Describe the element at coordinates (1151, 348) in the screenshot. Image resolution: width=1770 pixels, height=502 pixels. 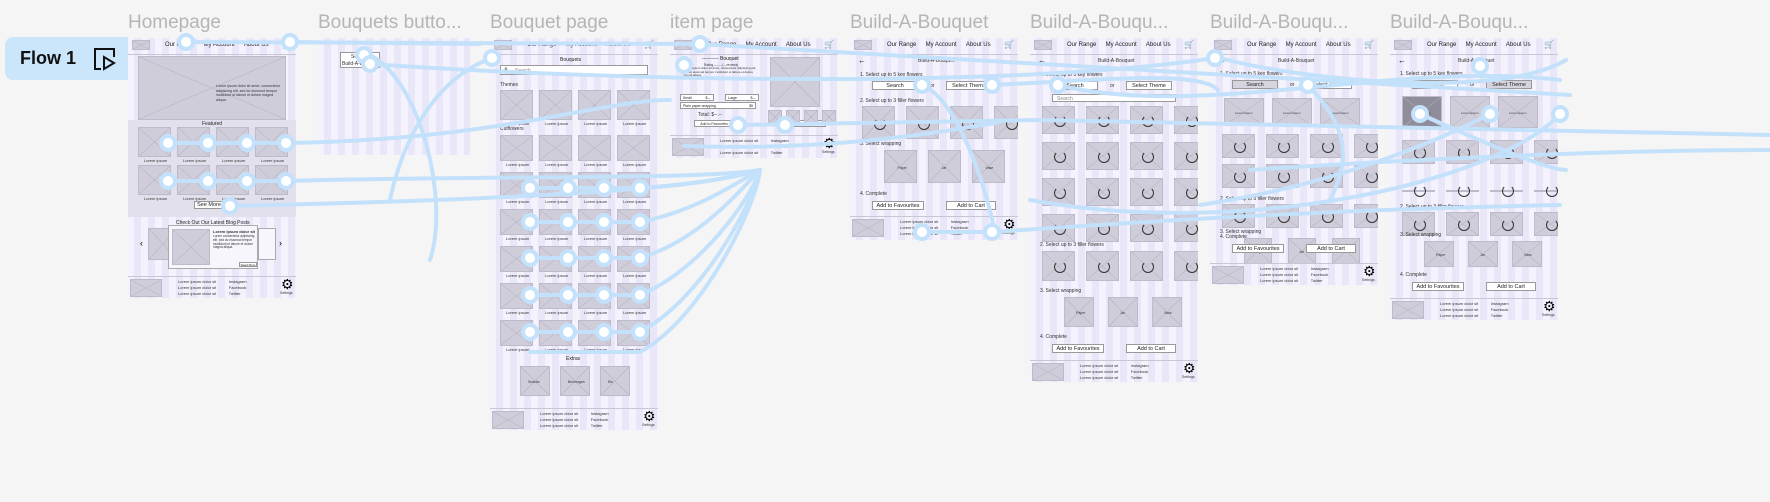
I see `add-to-cart-button: Add to Cart` at that location.